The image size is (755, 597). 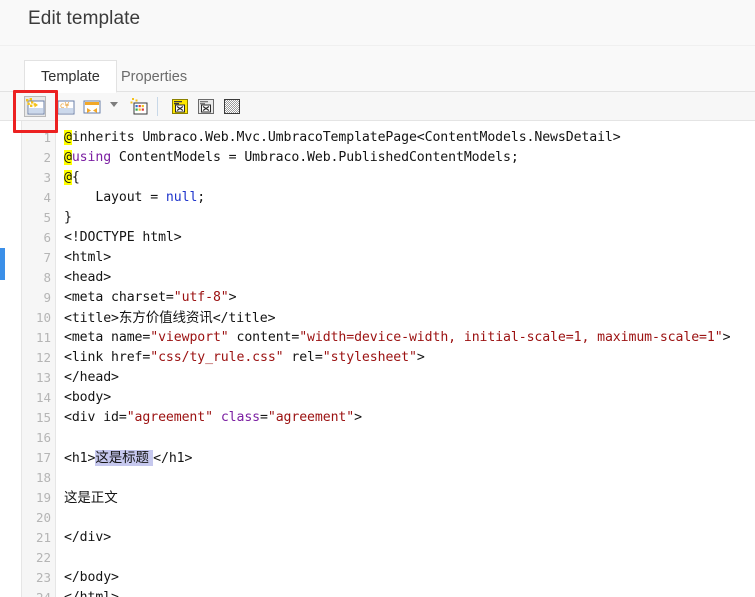 I want to click on insert-partial-view-button, so click(x=92, y=106).